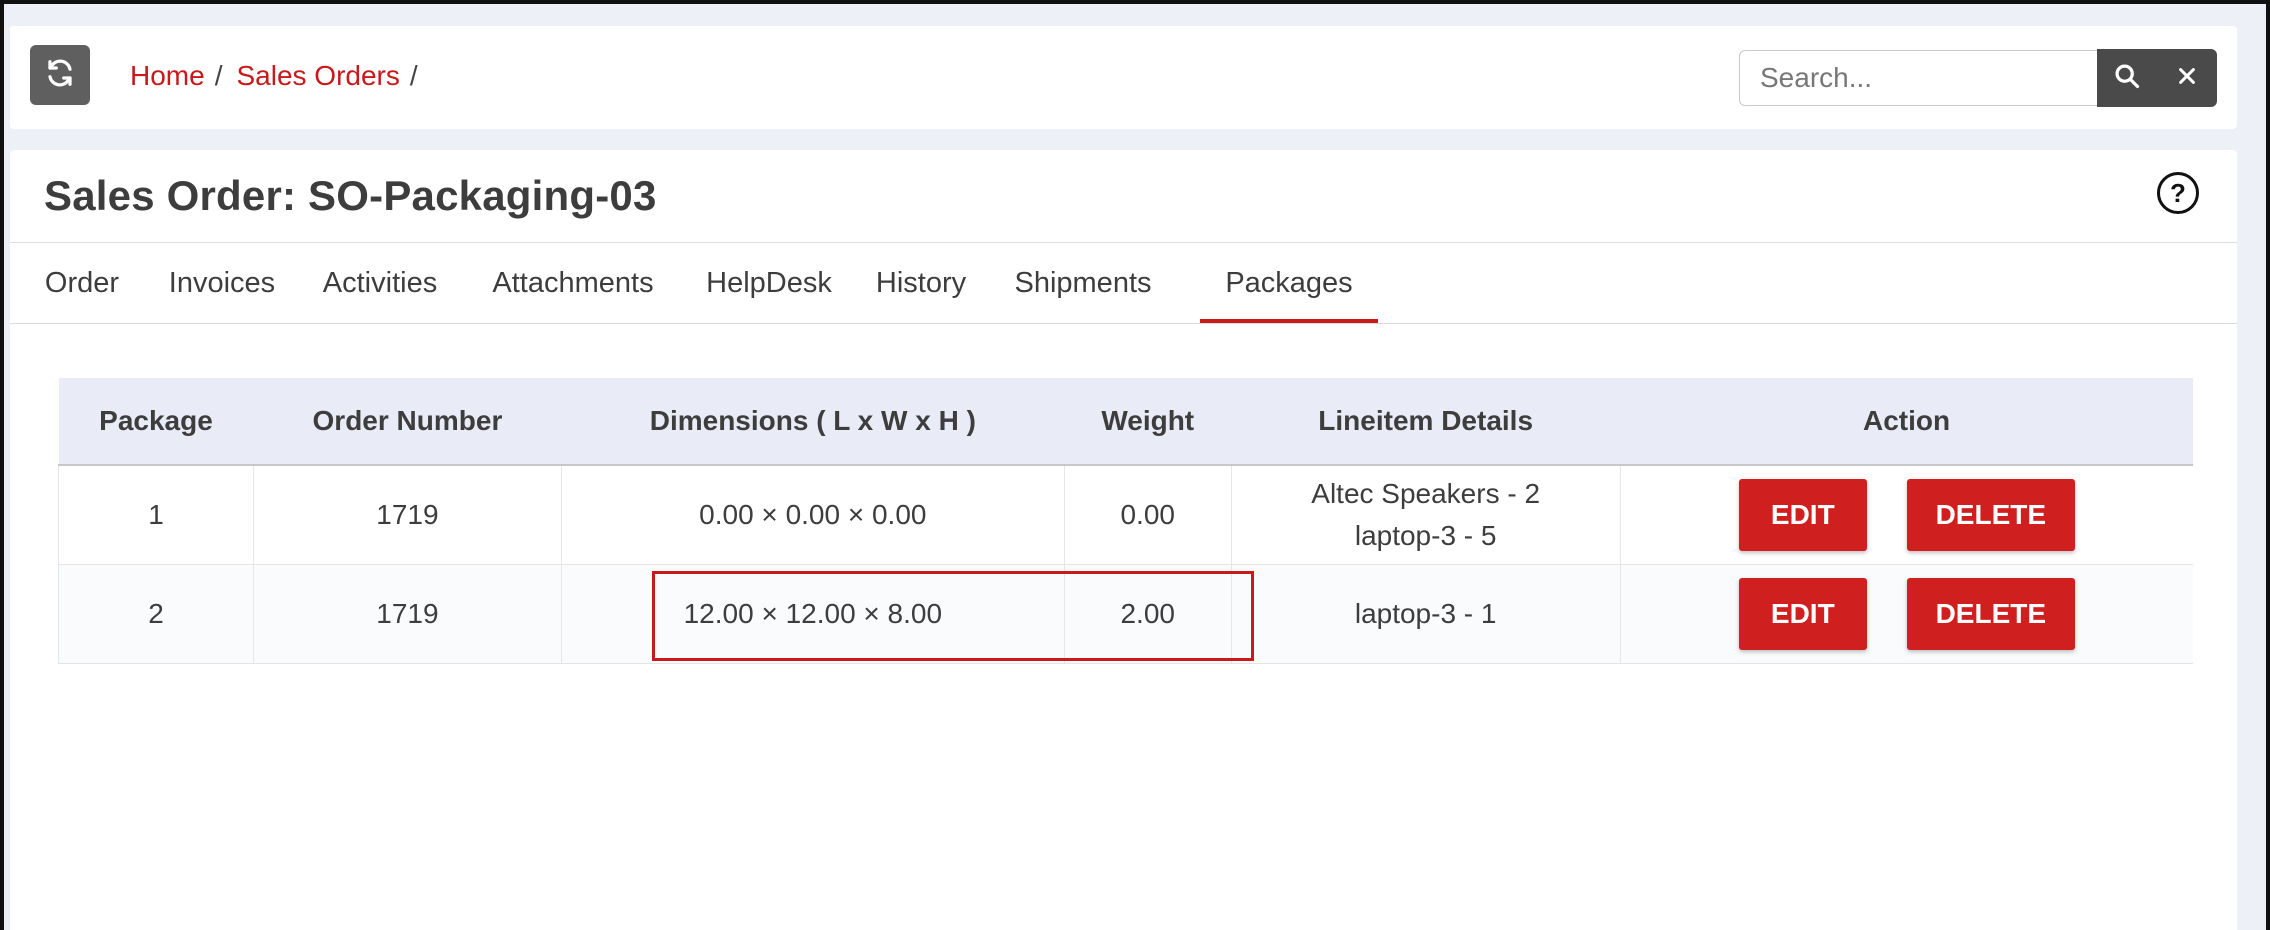 The image size is (2270, 930). What do you see at coordinates (813, 422) in the screenshot?
I see `column-header: Dimensions ( L x W x H )` at bounding box center [813, 422].